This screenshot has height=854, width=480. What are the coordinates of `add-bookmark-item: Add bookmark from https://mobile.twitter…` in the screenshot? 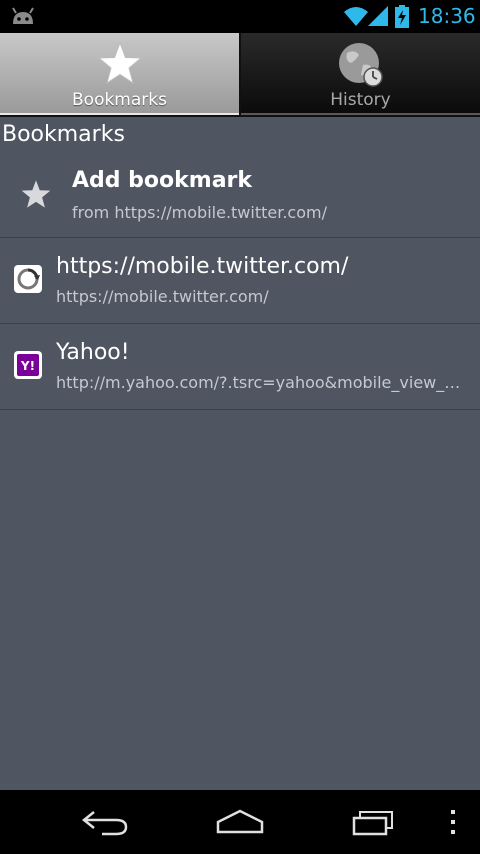 It's located at (240, 195).